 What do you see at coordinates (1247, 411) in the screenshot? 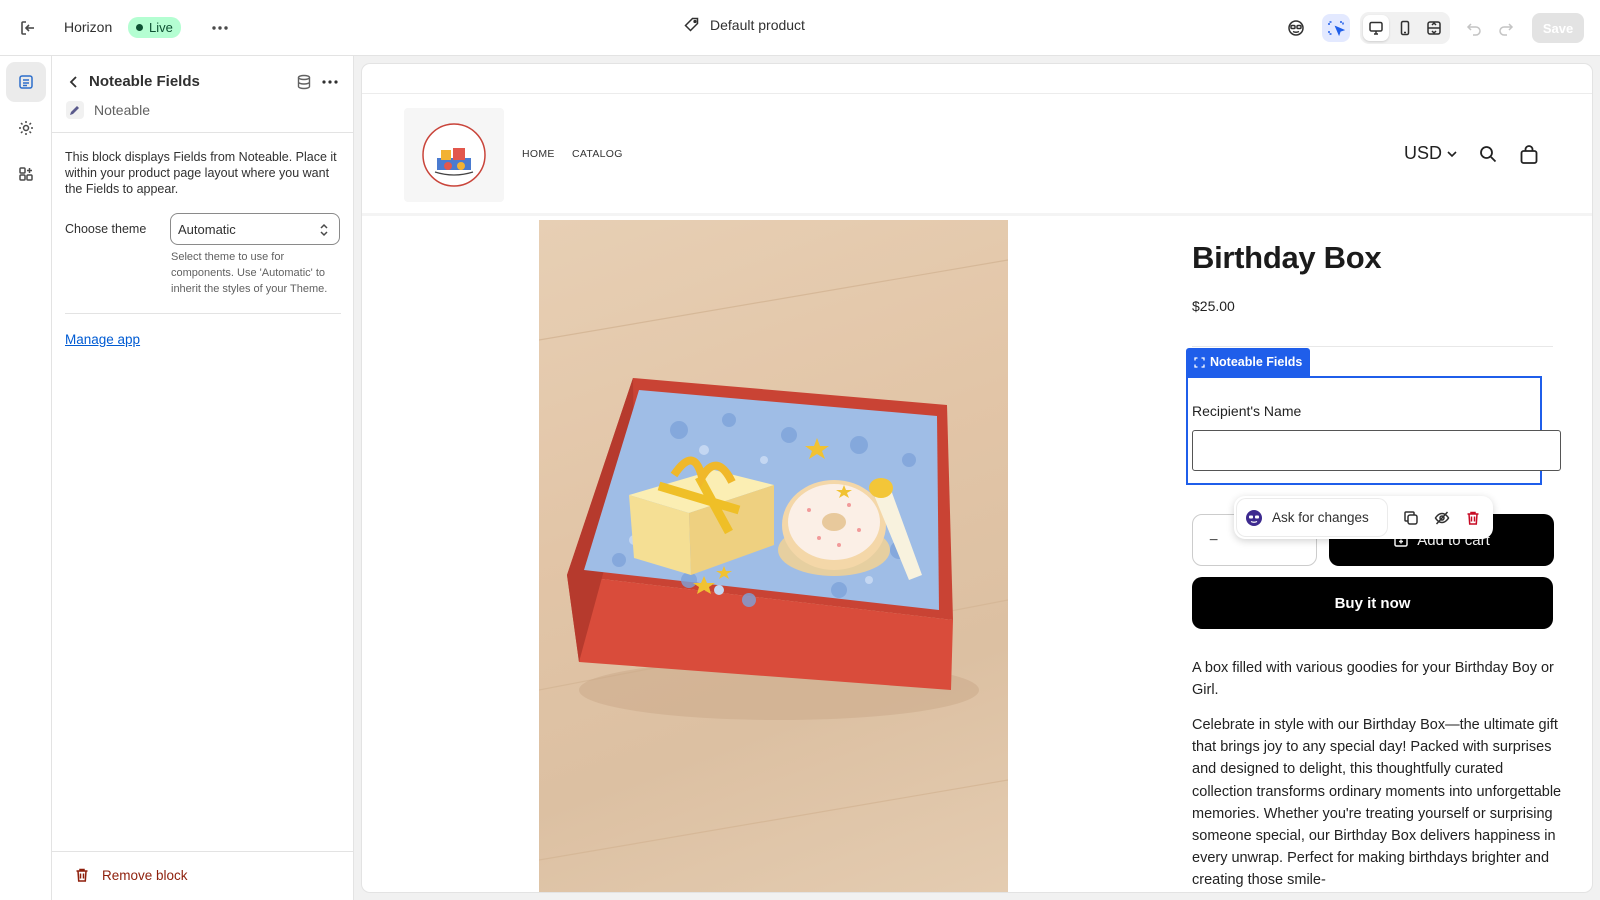
I see `recipient-name-label: Recipient's Name` at bounding box center [1247, 411].